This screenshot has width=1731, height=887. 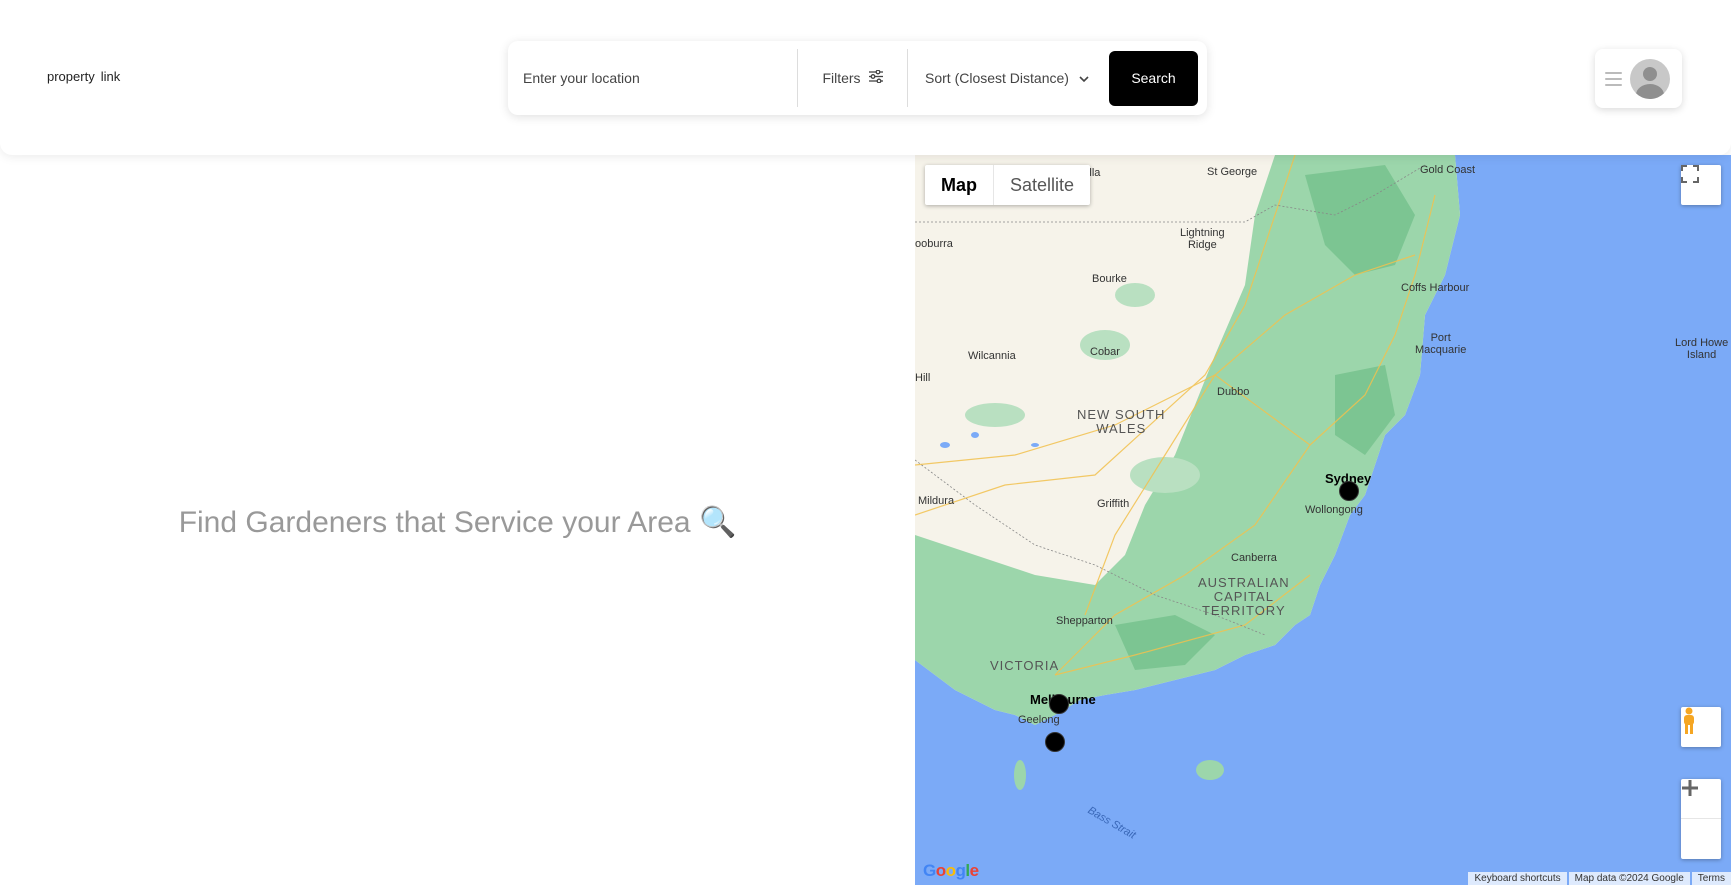 I want to click on filters-button: Filters, so click(x=853, y=78).